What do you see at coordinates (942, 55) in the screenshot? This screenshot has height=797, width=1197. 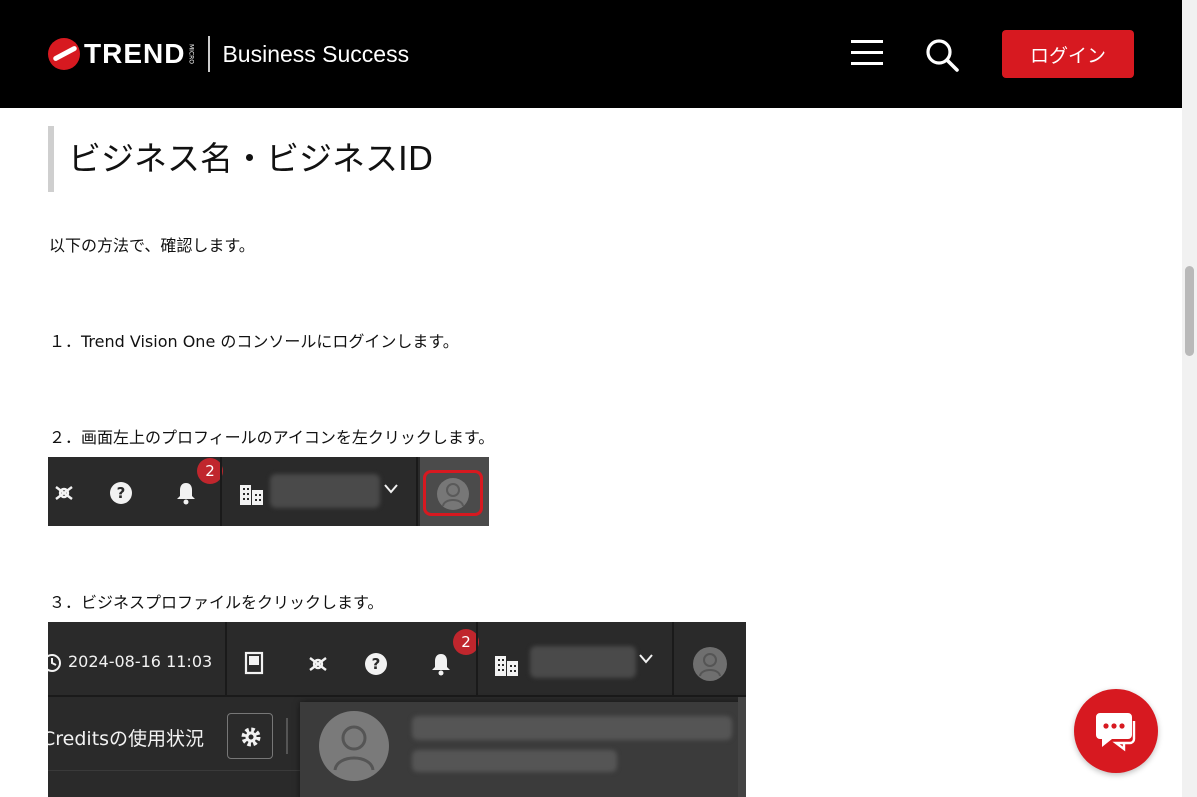 I see `search-icon` at bounding box center [942, 55].